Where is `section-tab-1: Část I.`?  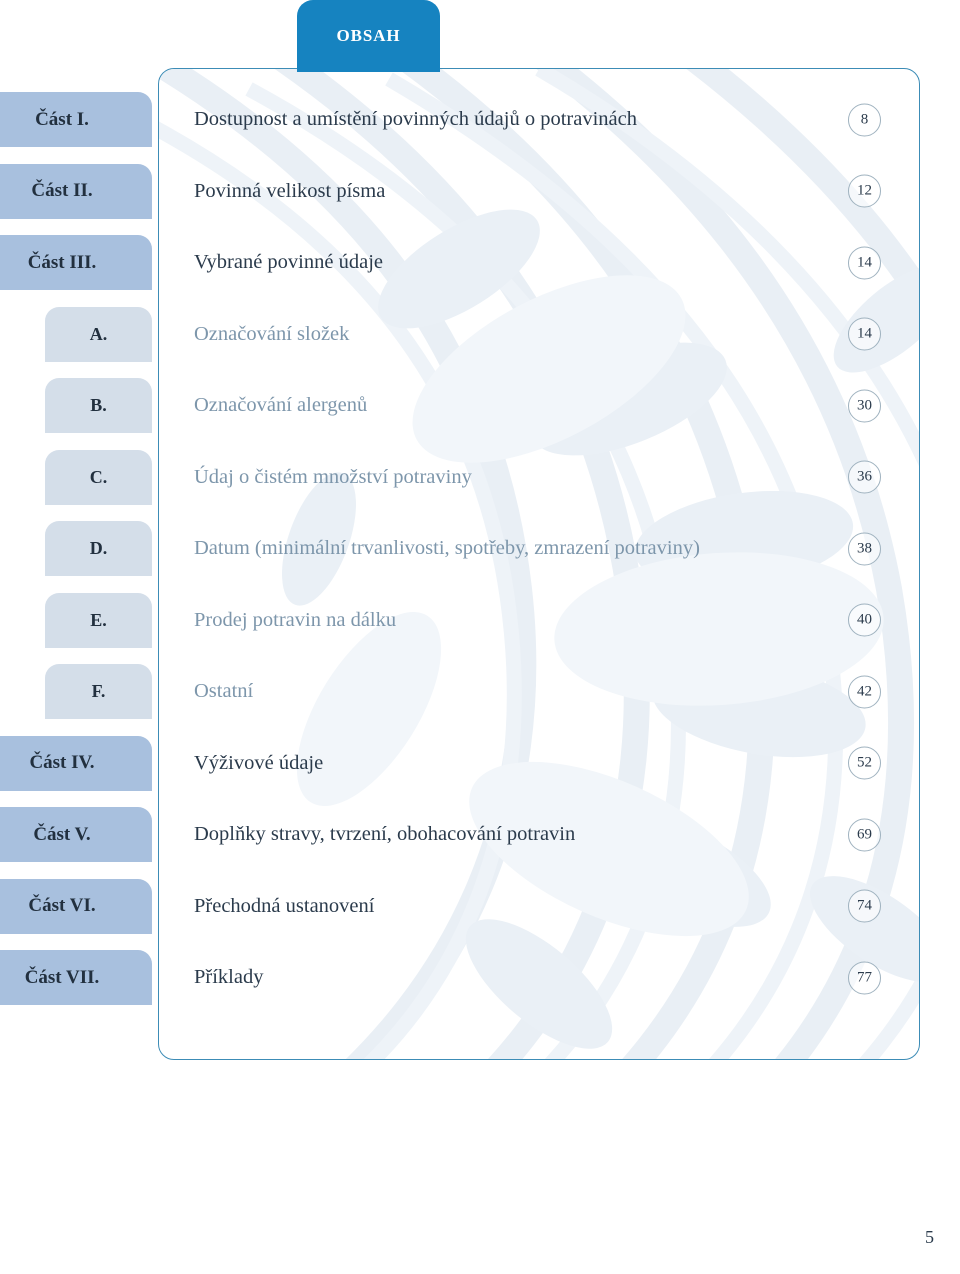 section-tab-1: Část I. is located at coordinates (76, 119).